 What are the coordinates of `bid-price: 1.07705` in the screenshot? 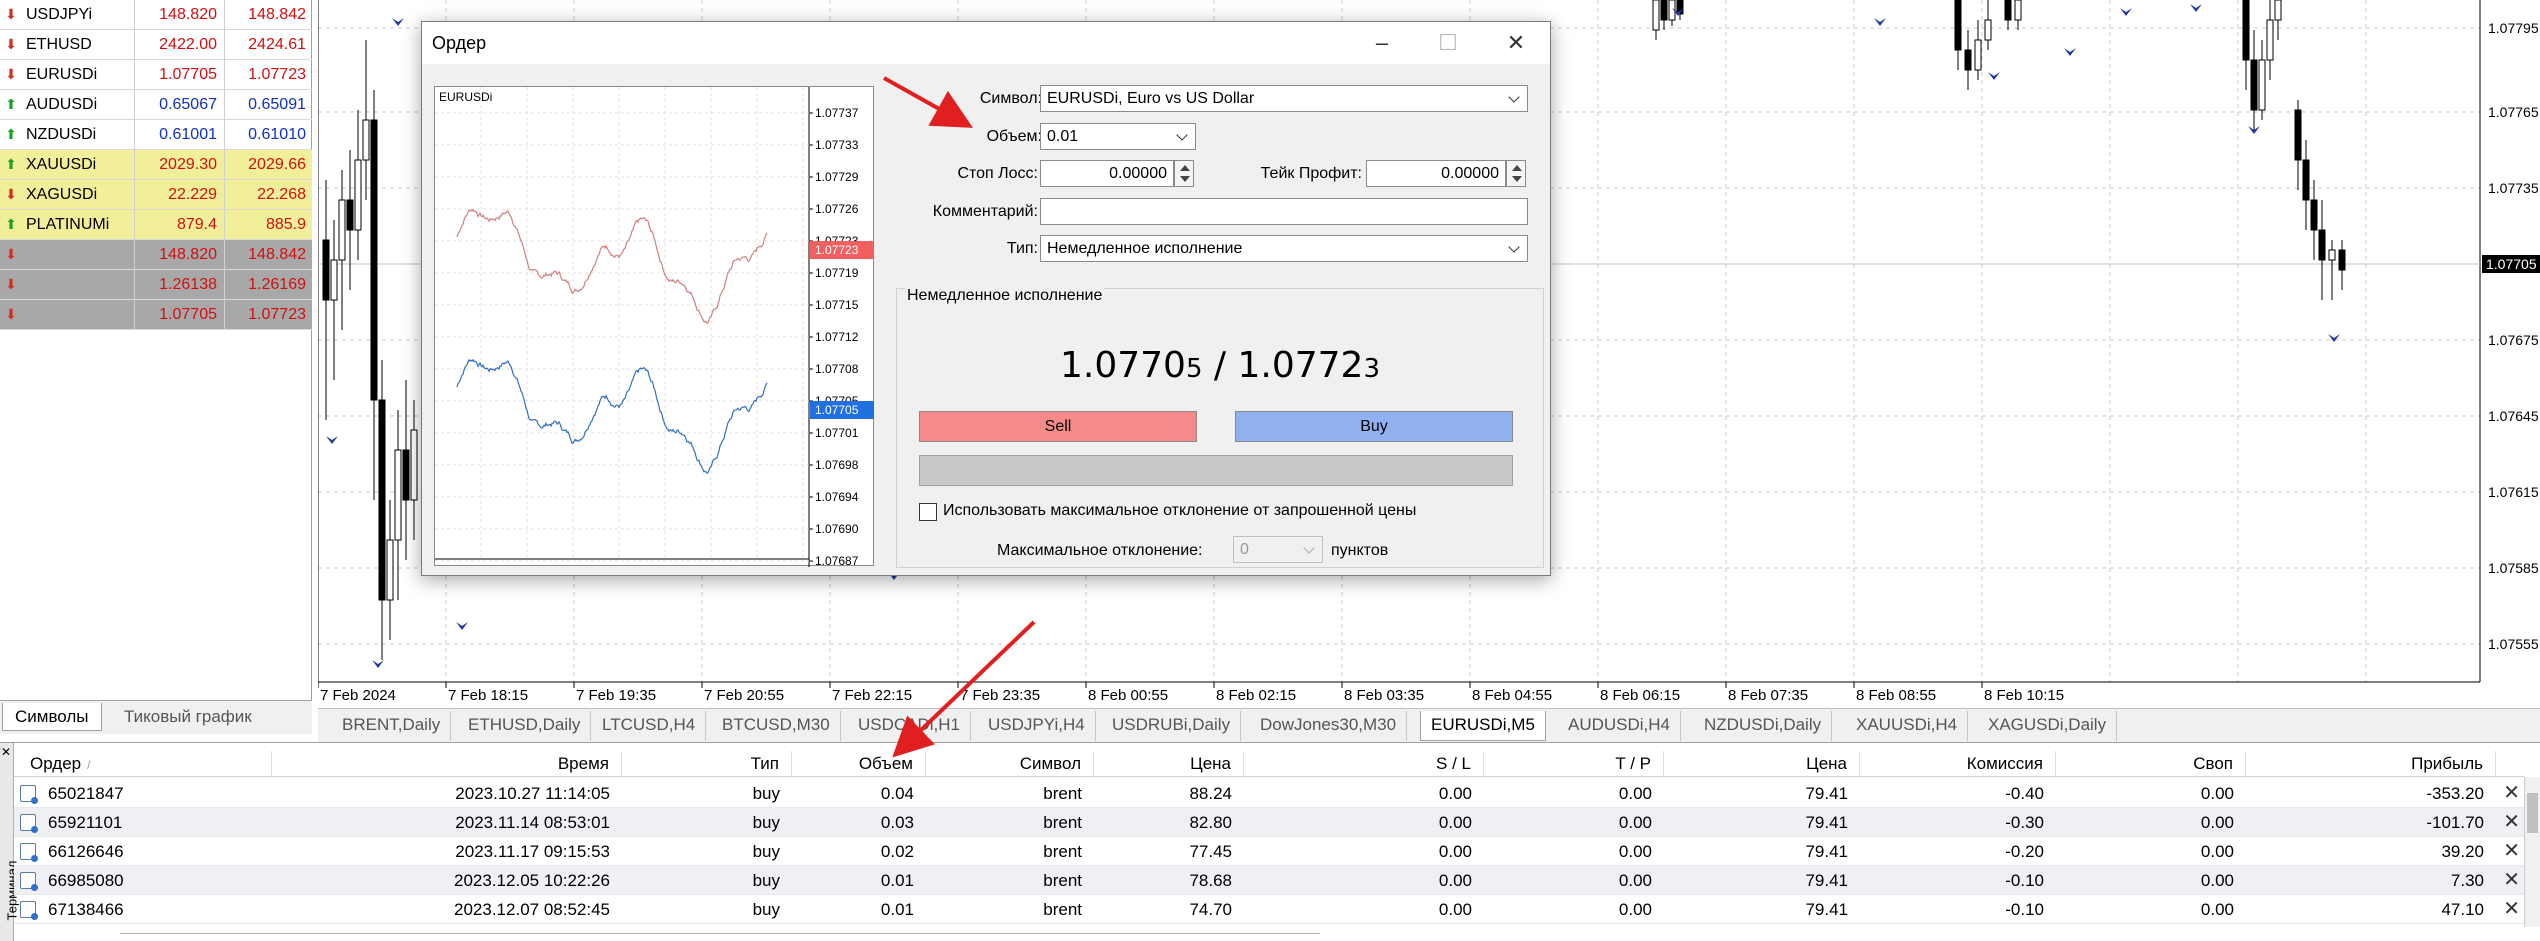 It's located at (188, 74).